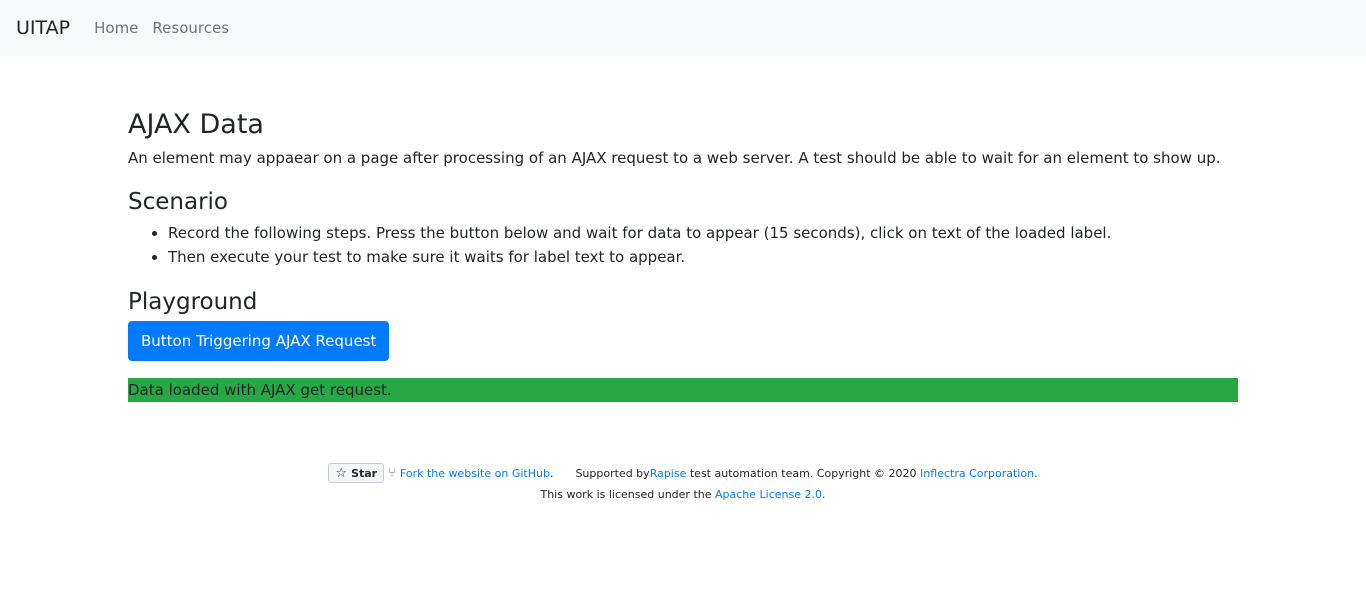 This screenshot has height=612, width=1366. Describe the element at coordinates (1036, 473) in the screenshot. I see `supported-suffix: .` at that location.